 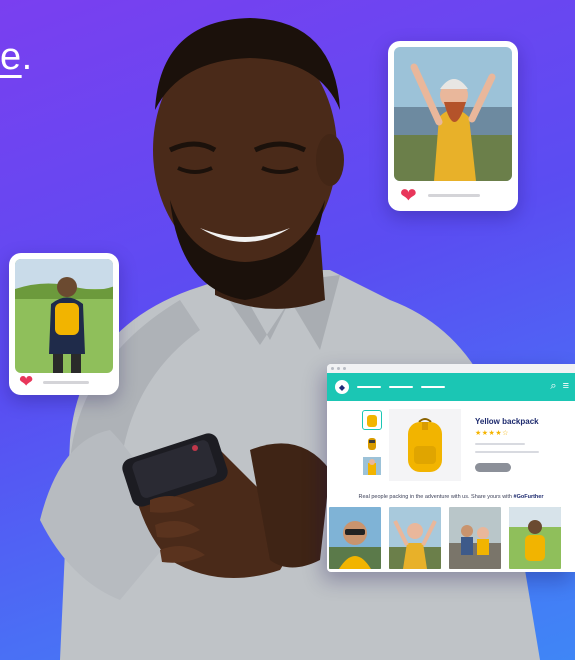 I want to click on rating-stars: ★★★★☆, so click(x=492, y=433).